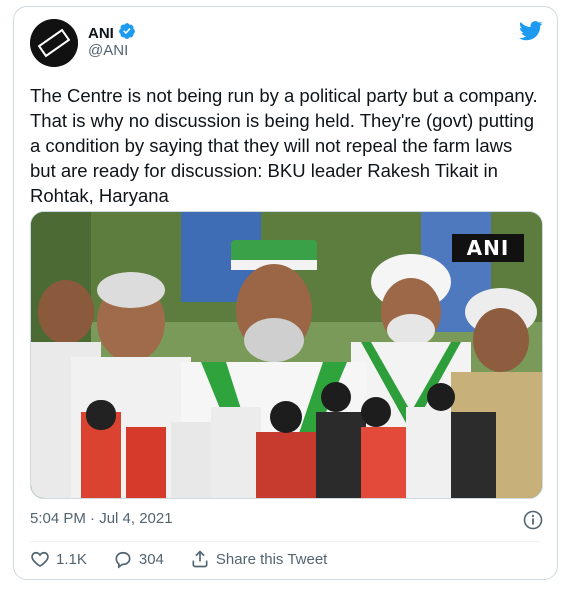  Describe the element at coordinates (71, 559) in the screenshot. I see `like-count: 1.1K` at that location.